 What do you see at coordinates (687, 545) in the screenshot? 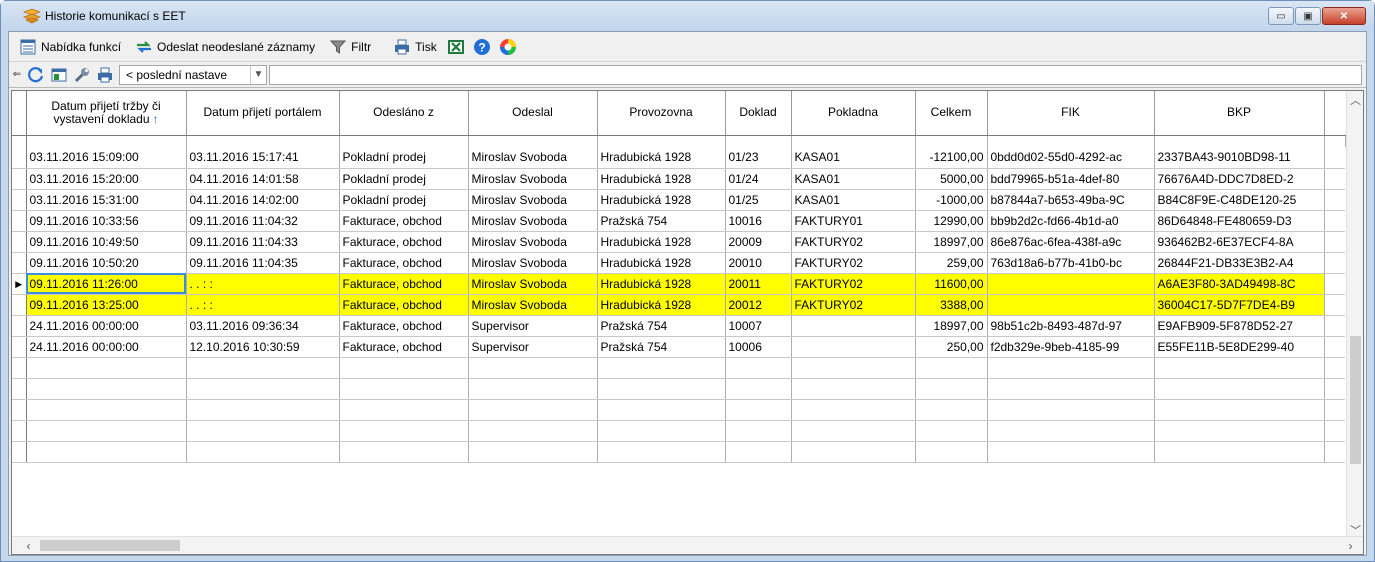
I see `horizontal-scrollbar: ‹ ›` at bounding box center [687, 545].